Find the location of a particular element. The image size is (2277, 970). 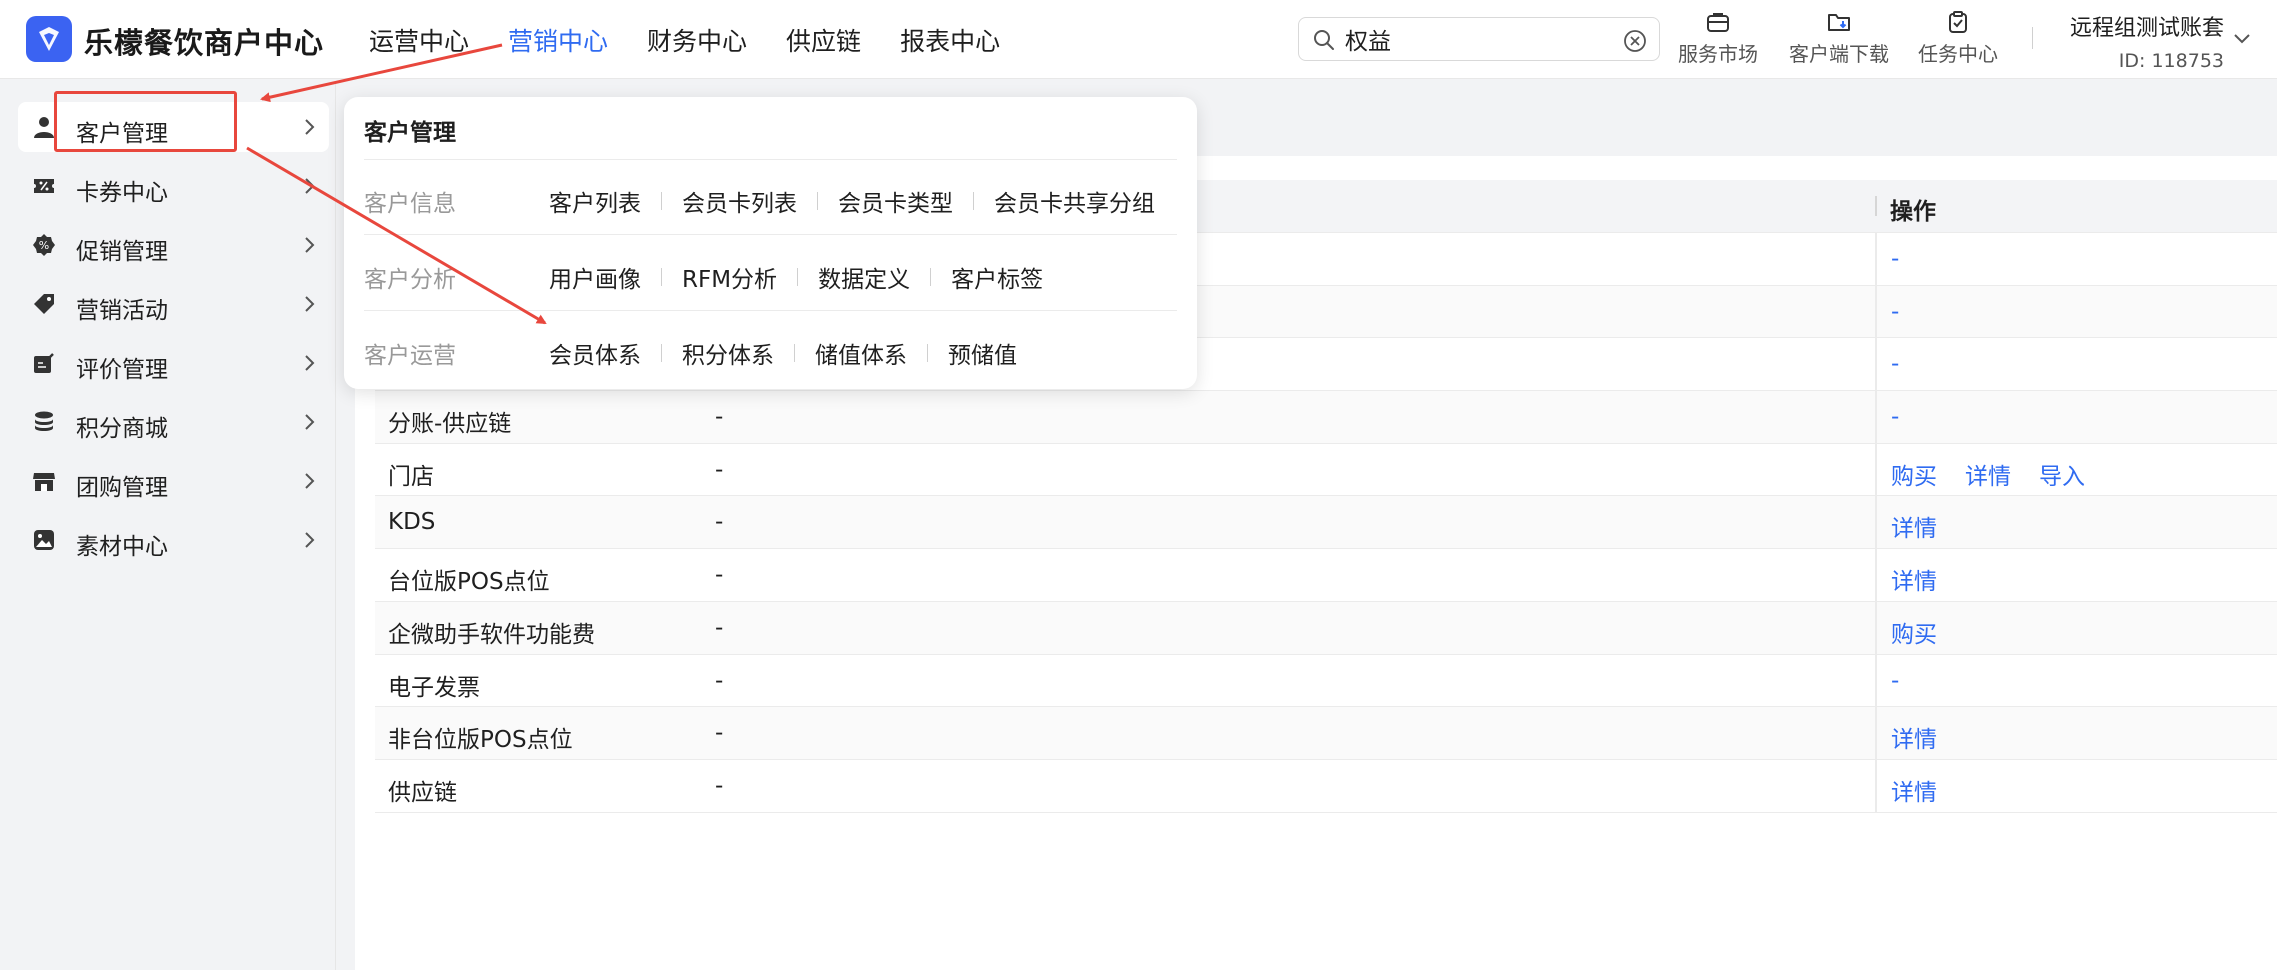

coins-icon is located at coordinates (44, 421).